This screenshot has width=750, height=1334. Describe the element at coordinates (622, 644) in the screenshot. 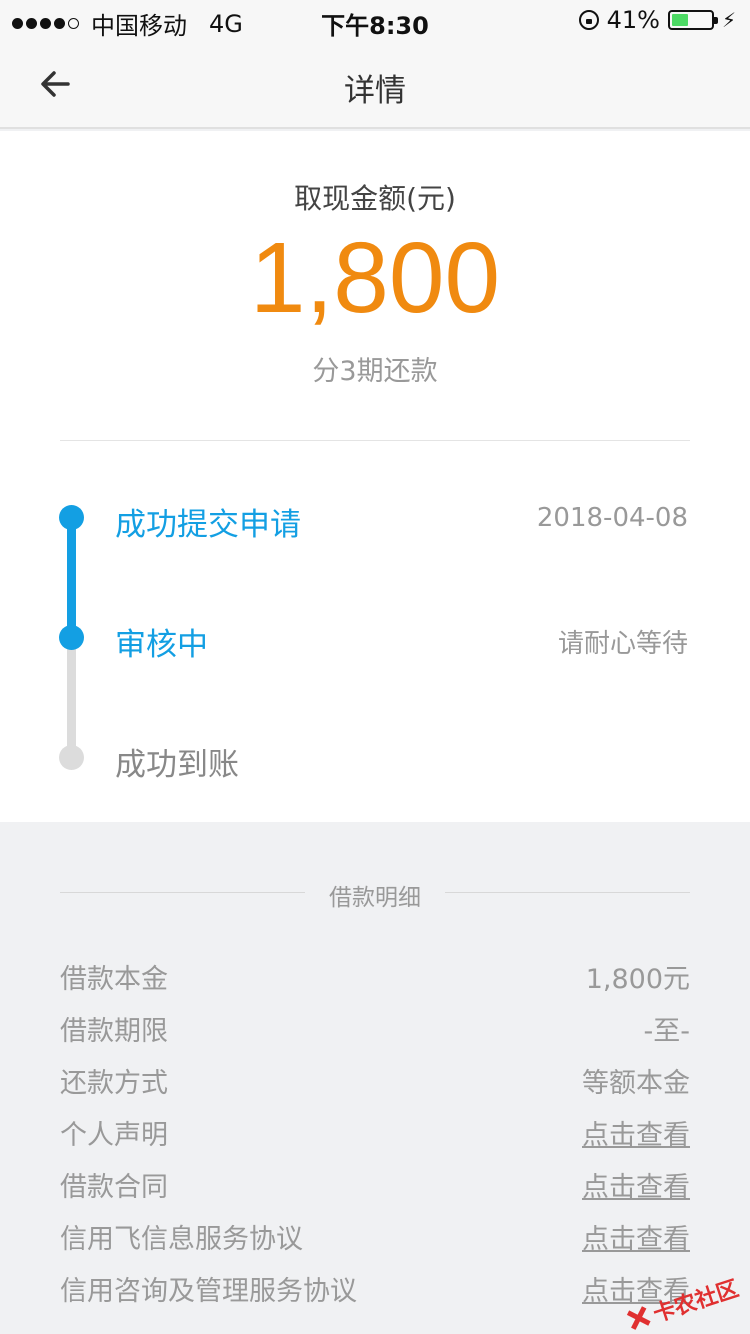

I see `timeline-step-note: 请耐心等待` at that location.